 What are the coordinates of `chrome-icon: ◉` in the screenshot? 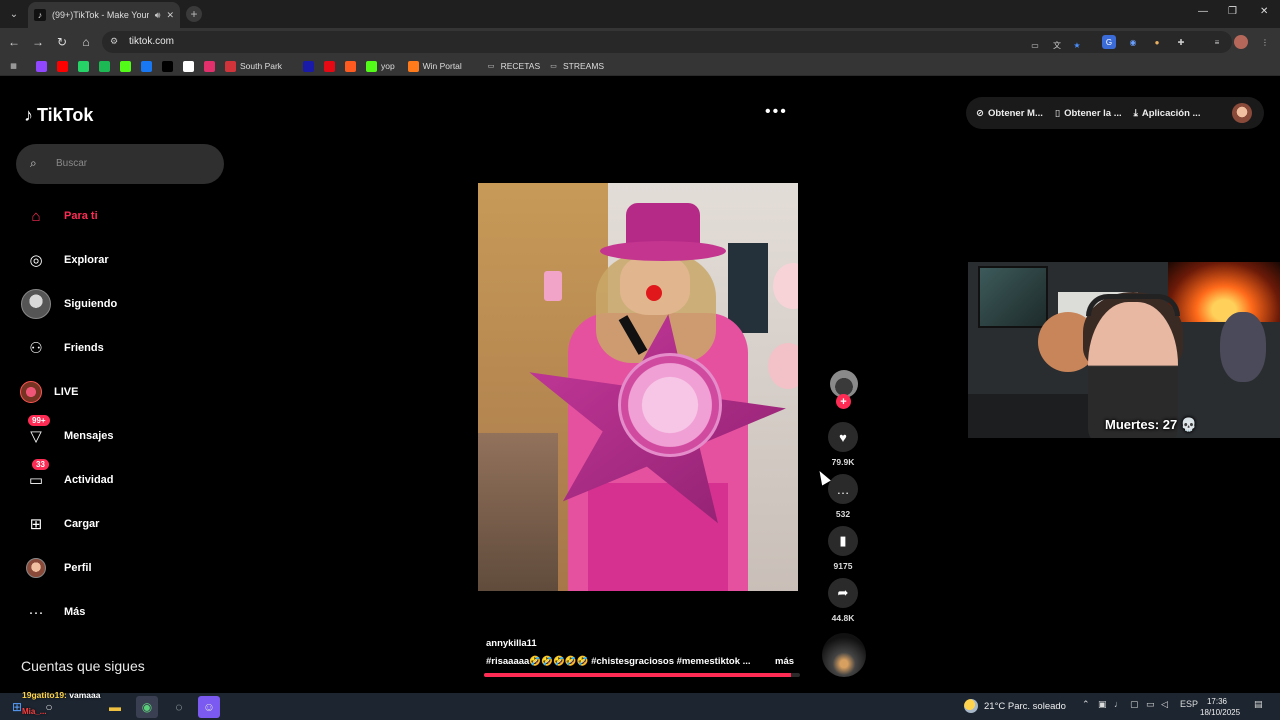 It's located at (147, 707).